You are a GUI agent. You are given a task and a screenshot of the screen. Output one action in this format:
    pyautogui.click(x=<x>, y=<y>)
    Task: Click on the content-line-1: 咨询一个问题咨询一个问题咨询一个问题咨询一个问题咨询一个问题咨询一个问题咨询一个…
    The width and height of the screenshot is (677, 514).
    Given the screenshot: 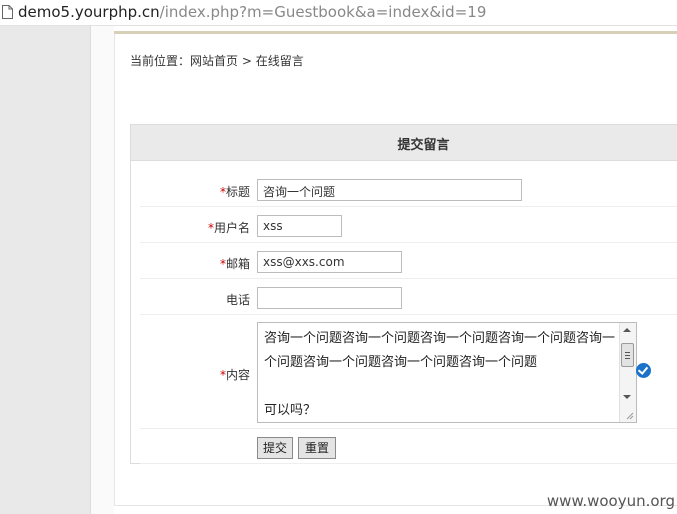 What is the action you would take?
    pyautogui.click(x=440, y=350)
    